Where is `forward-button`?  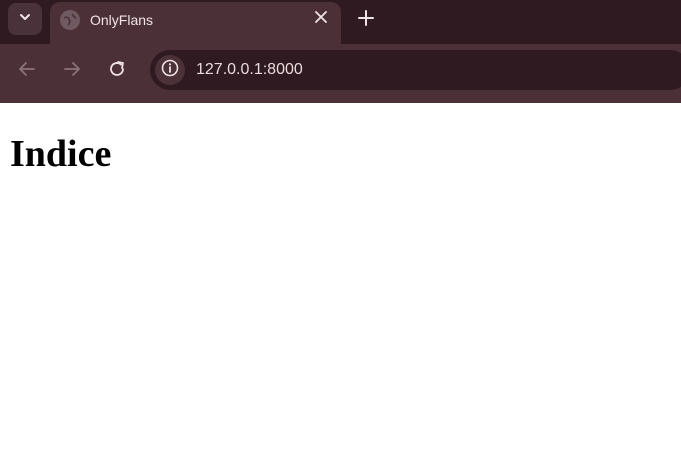
forward-button is located at coordinates (72, 71).